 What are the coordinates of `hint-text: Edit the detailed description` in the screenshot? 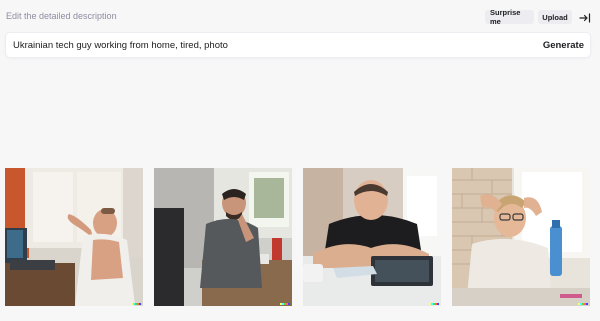 It's located at (61, 16).